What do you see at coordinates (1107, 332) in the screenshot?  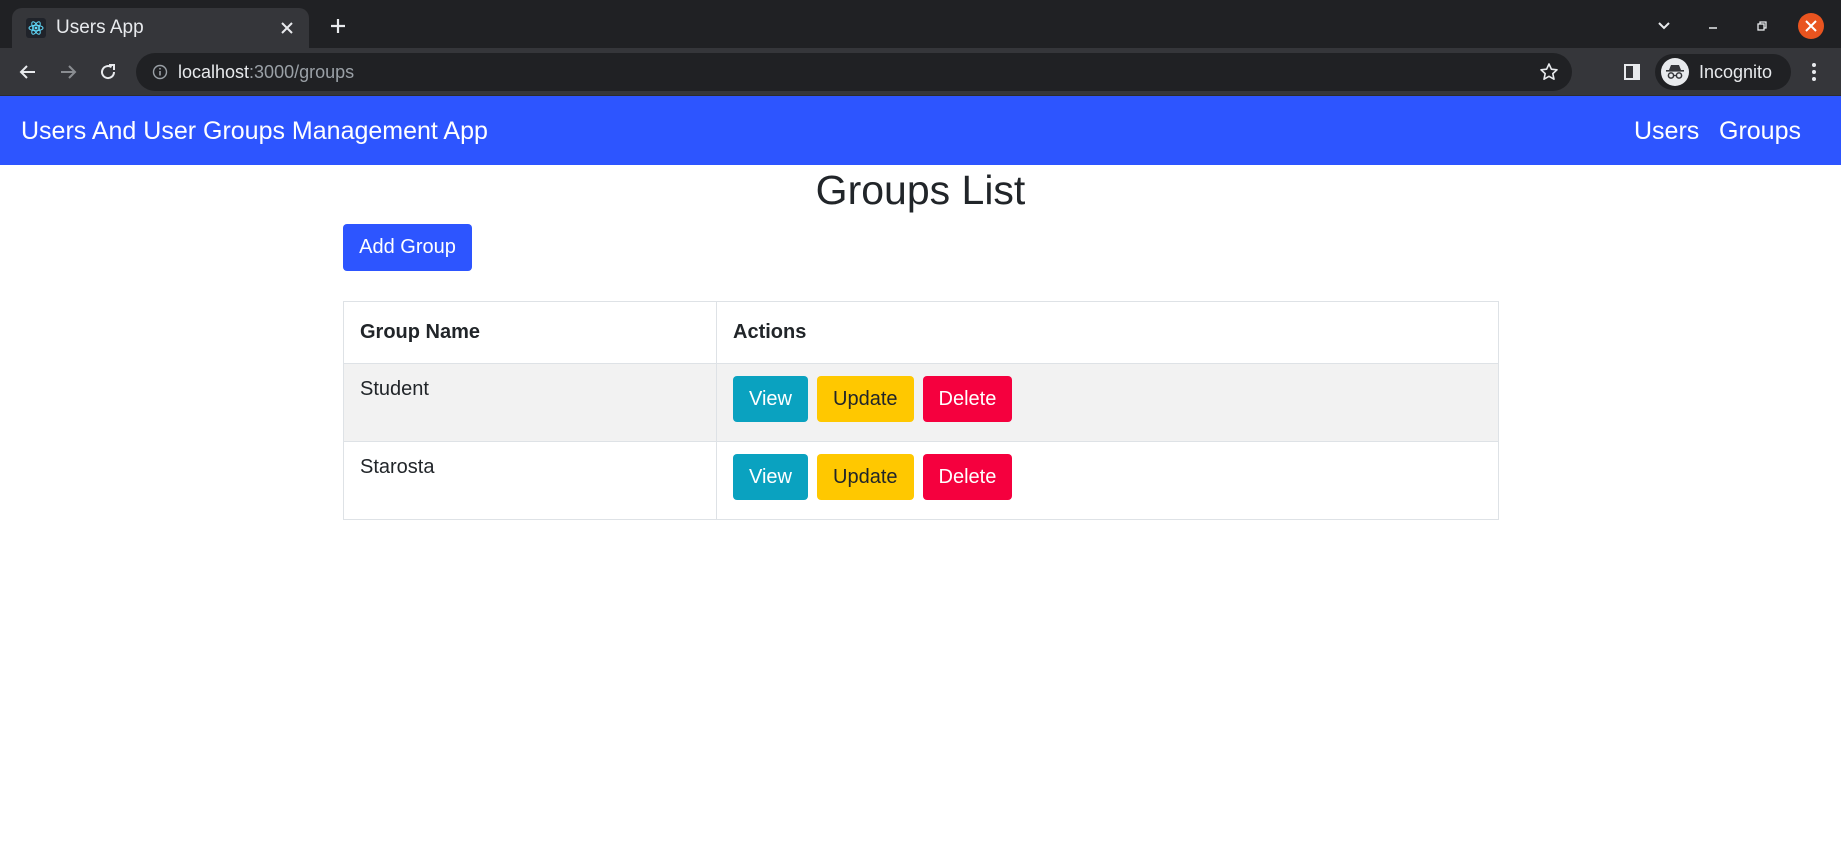 I see `column-header-actions: Actions` at bounding box center [1107, 332].